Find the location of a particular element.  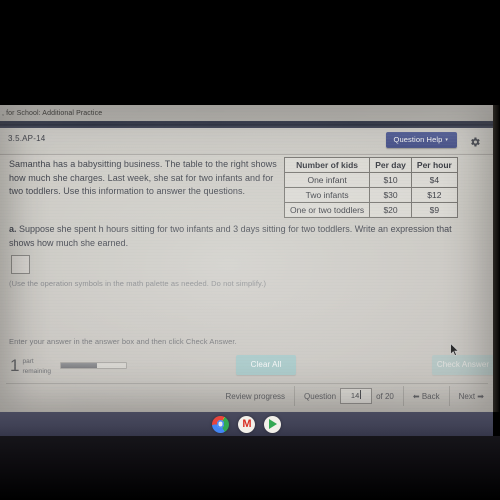

chrome-icon is located at coordinates (220, 424).